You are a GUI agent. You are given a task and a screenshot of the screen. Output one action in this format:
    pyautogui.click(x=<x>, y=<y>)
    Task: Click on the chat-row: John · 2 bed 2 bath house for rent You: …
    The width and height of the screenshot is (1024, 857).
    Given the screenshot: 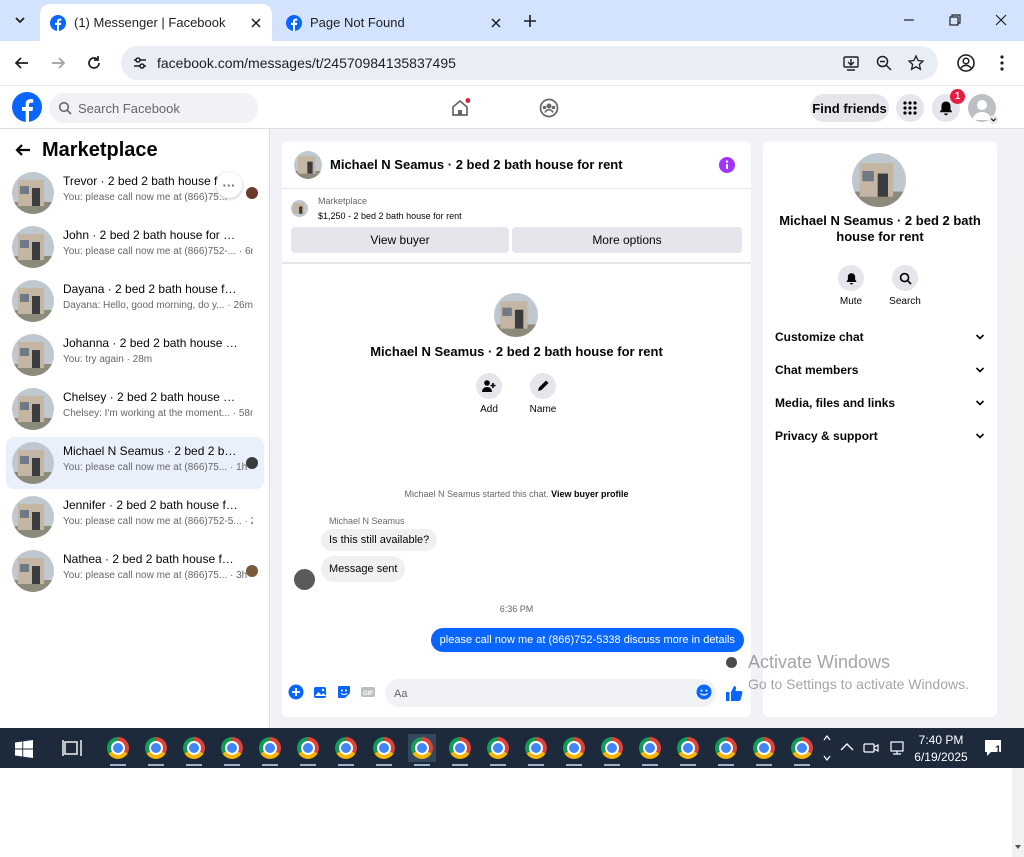 What is the action you would take?
    pyautogui.click(x=135, y=247)
    